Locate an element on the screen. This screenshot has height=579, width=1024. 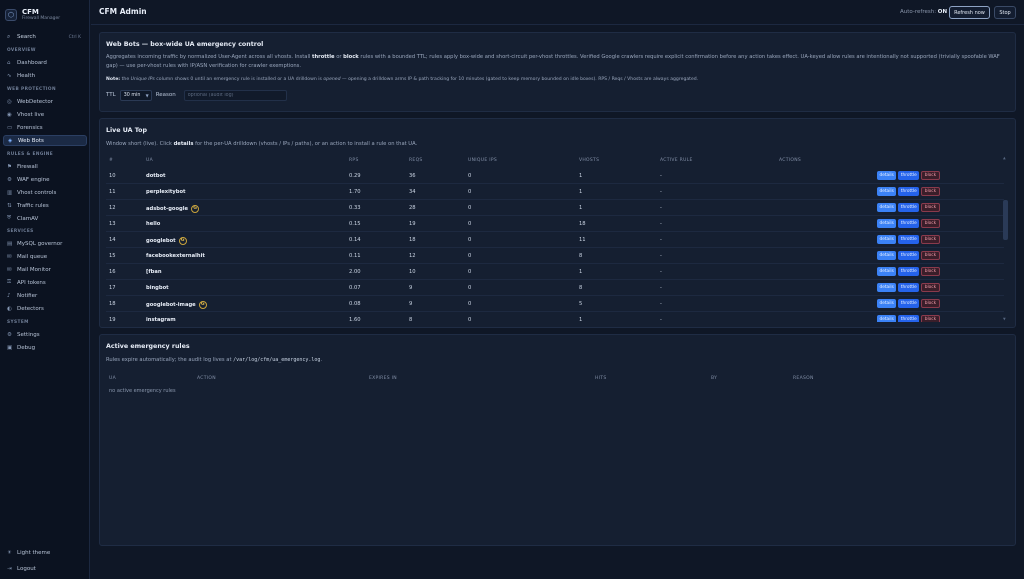
auto-refresh-label: Auto-refresh: is located at coordinates (918, 12).